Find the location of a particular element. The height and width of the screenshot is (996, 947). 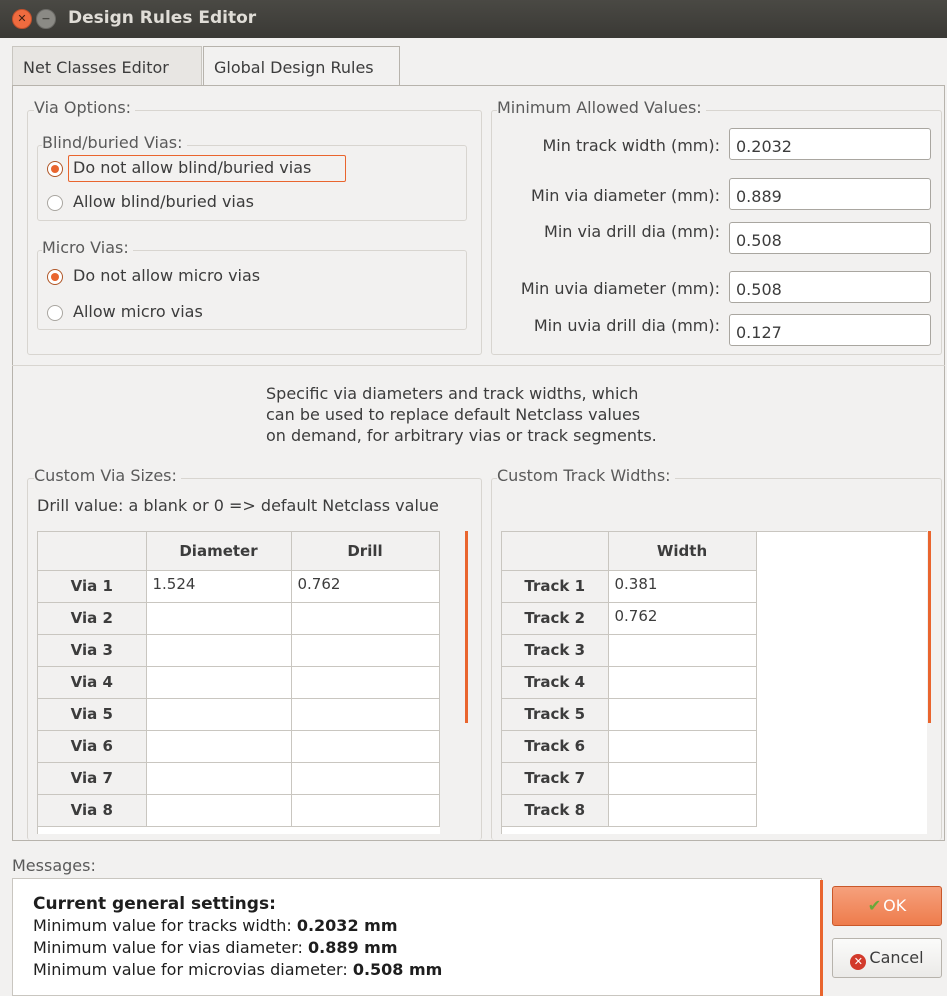

table-row: Via 2 is located at coordinates (239, 618).